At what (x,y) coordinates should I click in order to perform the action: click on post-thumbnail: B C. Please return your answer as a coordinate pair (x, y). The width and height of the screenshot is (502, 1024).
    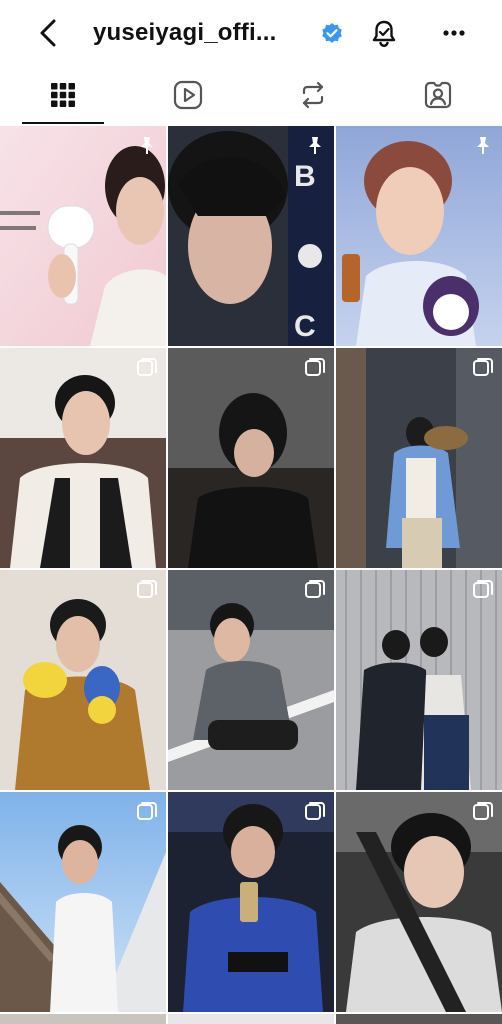
    Looking at the image, I should click on (251, 236).